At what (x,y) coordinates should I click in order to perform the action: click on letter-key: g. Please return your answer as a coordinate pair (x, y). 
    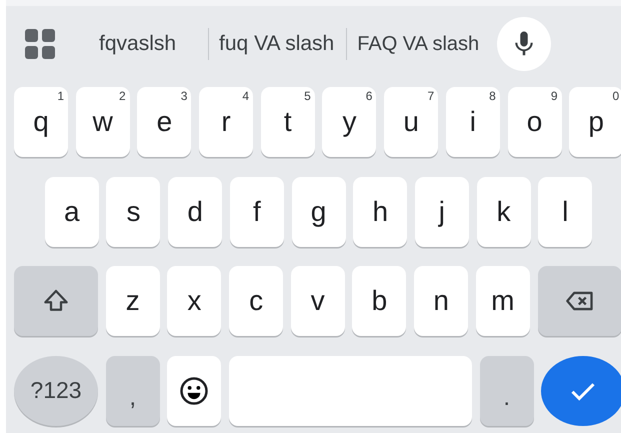
    Looking at the image, I should click on (319, 211).